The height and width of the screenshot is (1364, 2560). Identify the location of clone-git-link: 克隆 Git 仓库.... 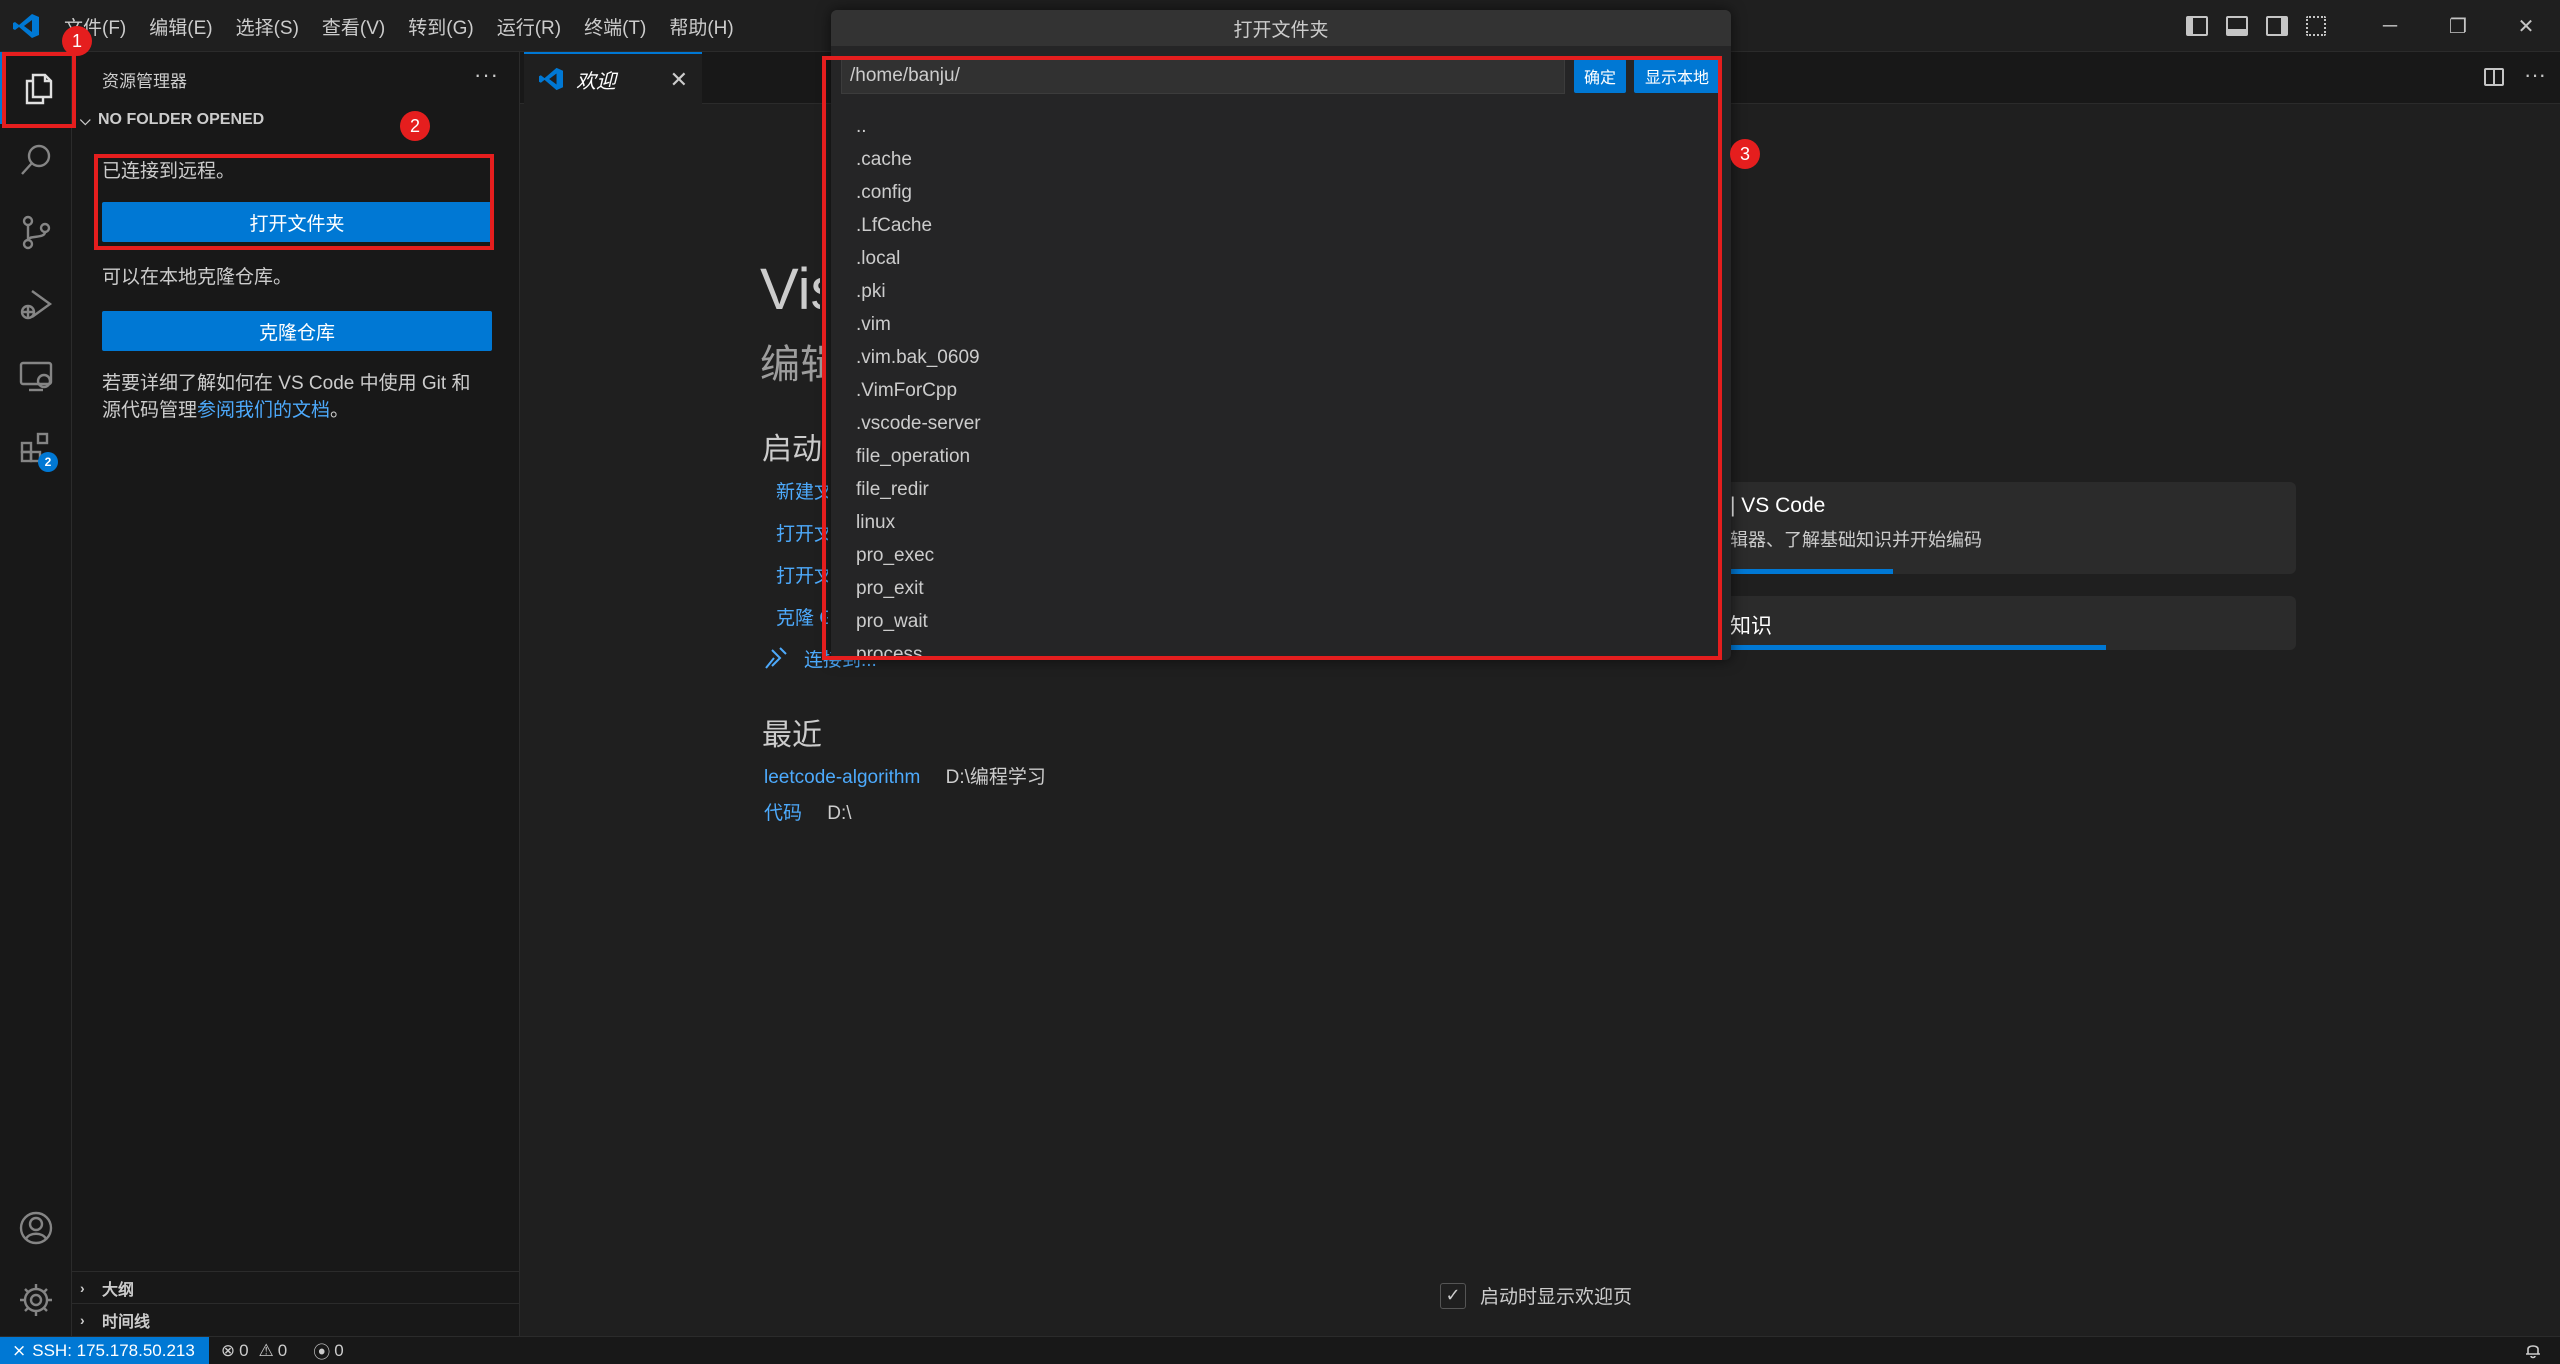
(795, 616).